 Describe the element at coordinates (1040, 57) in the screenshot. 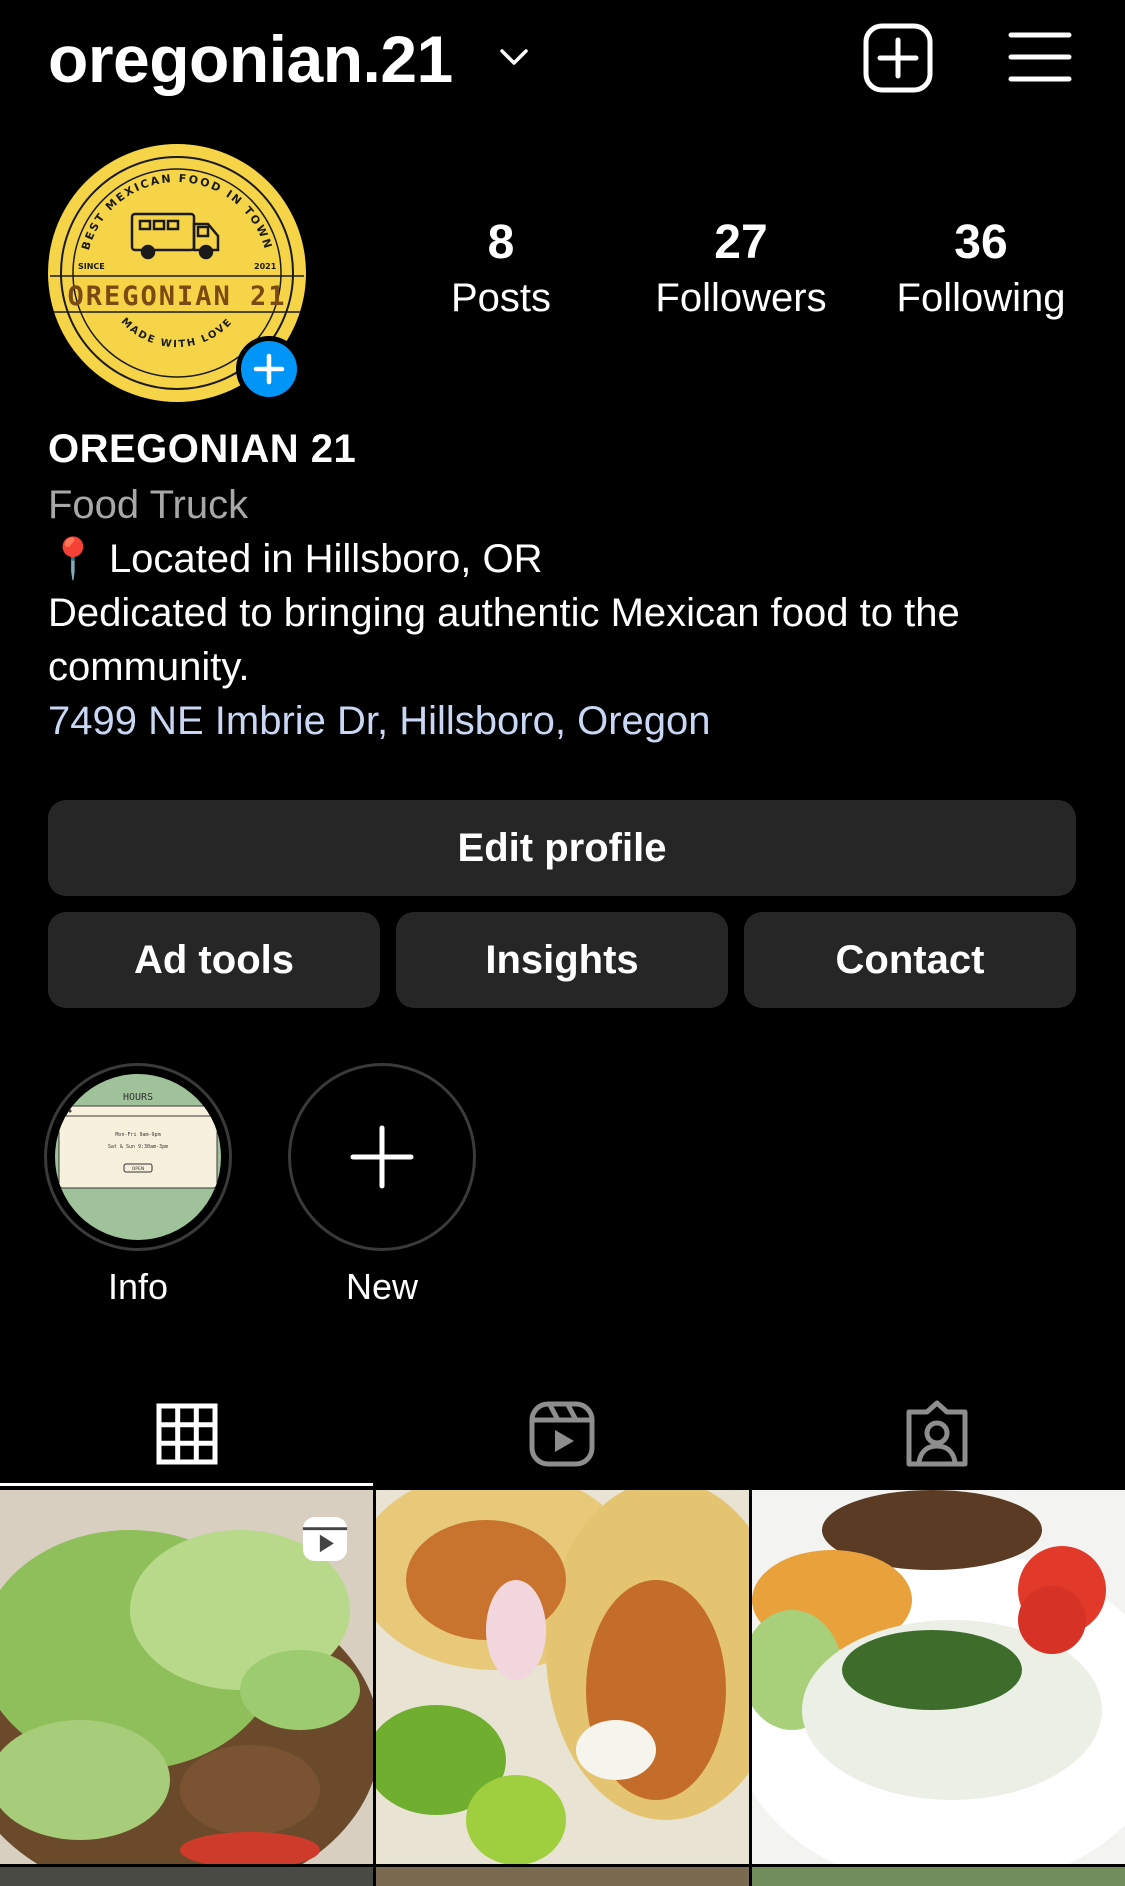

I see `hamburger-menu-icon` at that location.